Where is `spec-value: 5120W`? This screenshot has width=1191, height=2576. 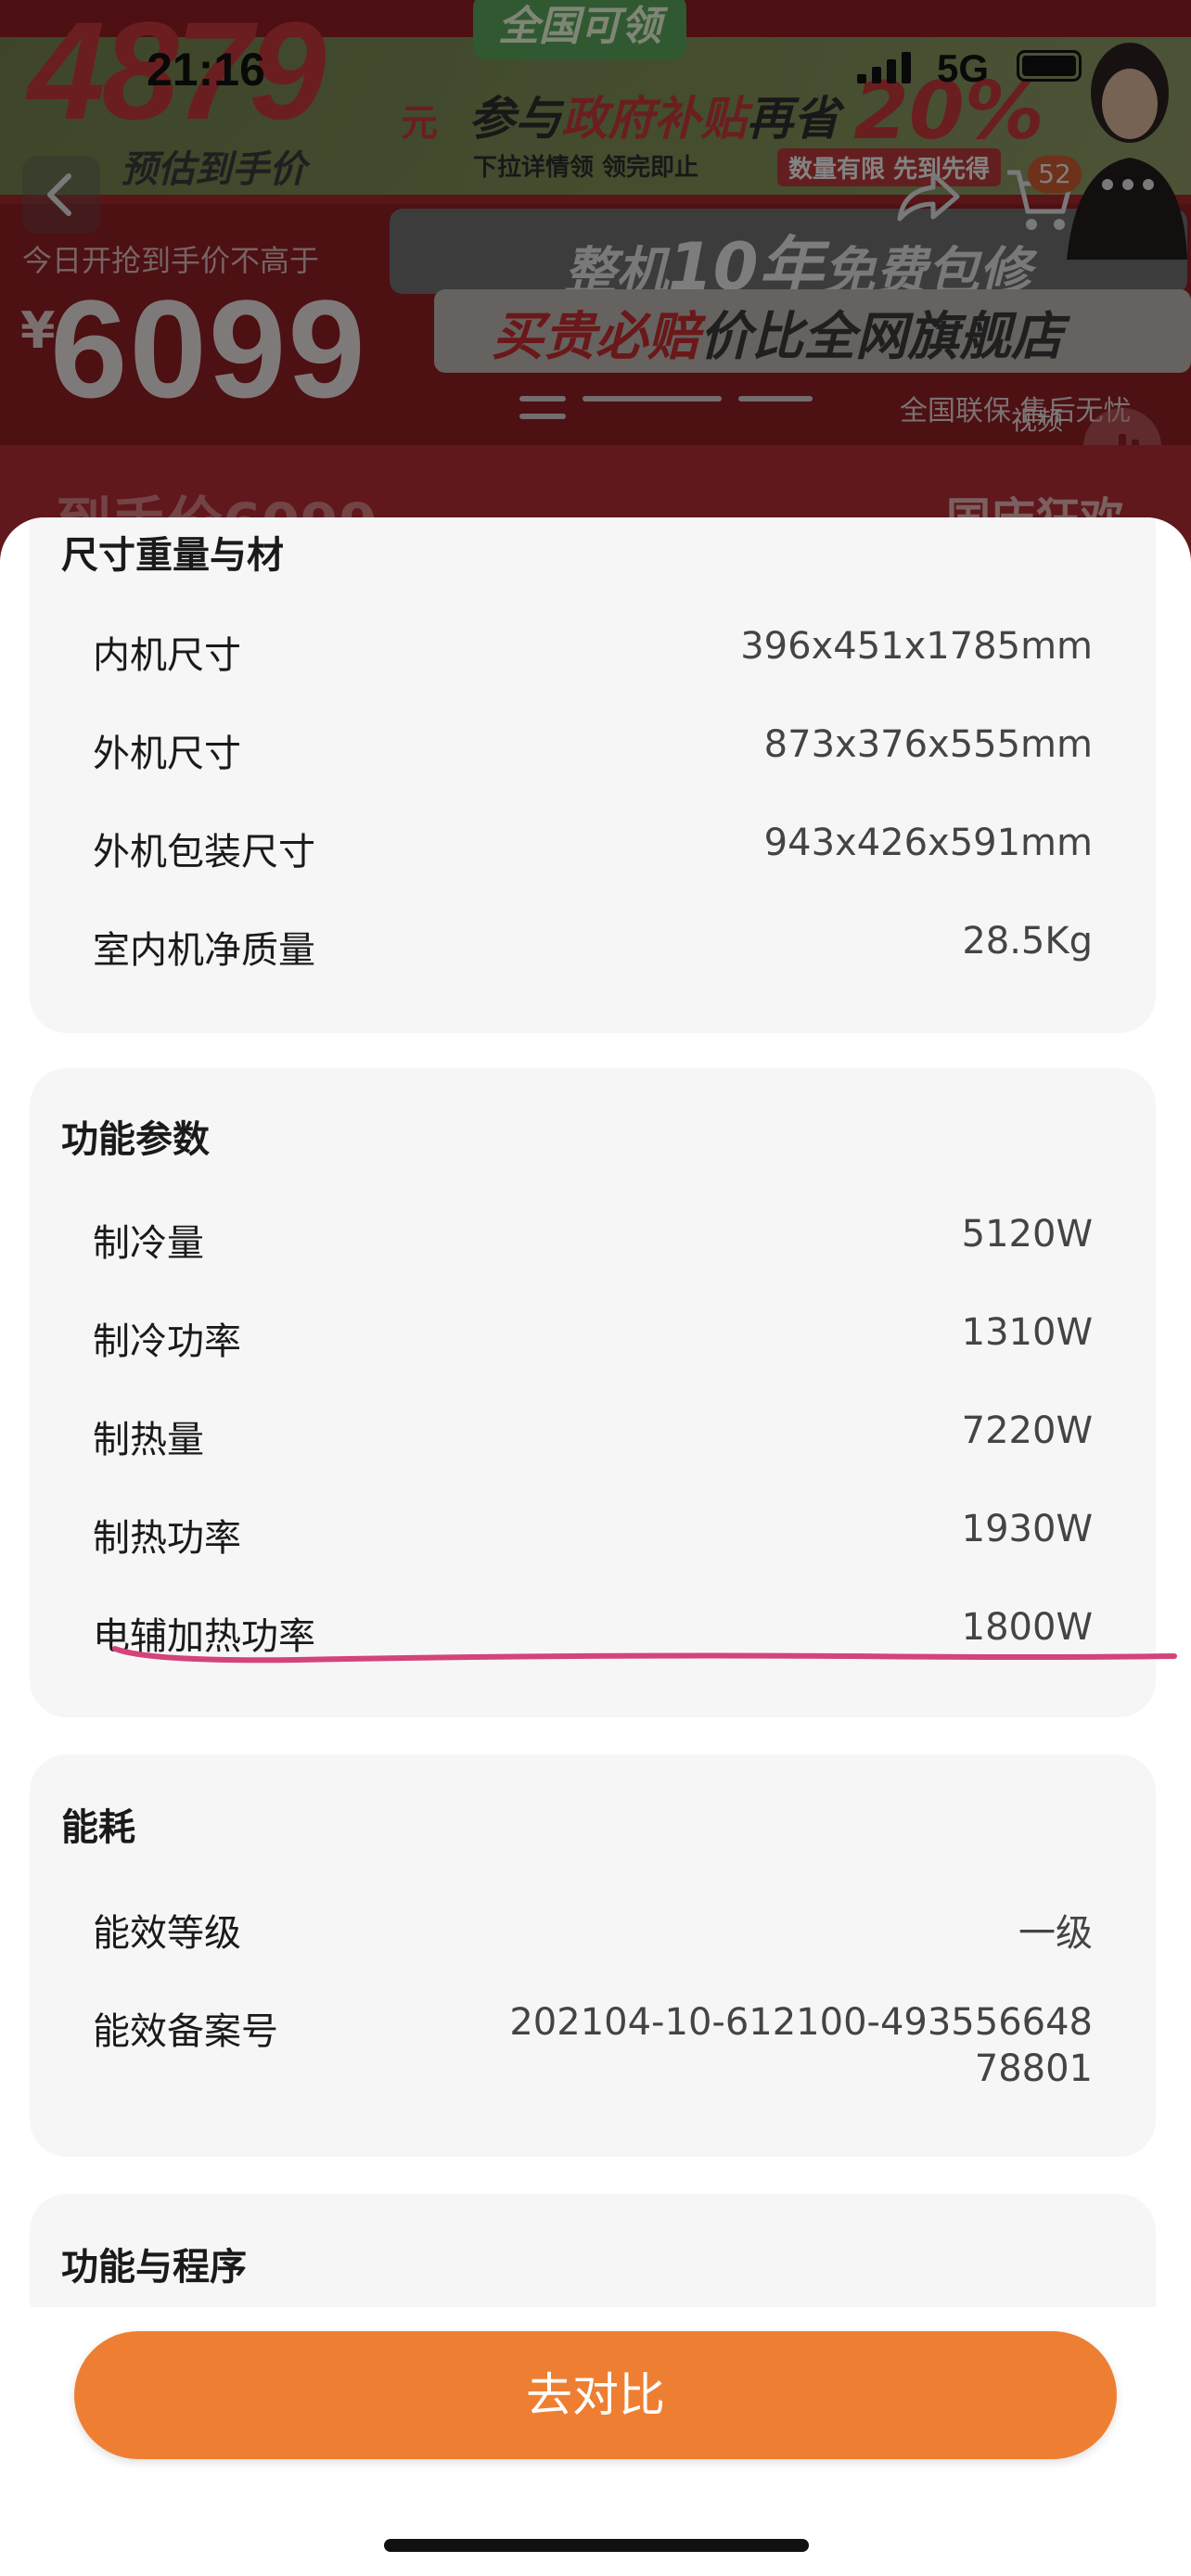
spec-value: 5120W is located at coordinates (1027, 1234).